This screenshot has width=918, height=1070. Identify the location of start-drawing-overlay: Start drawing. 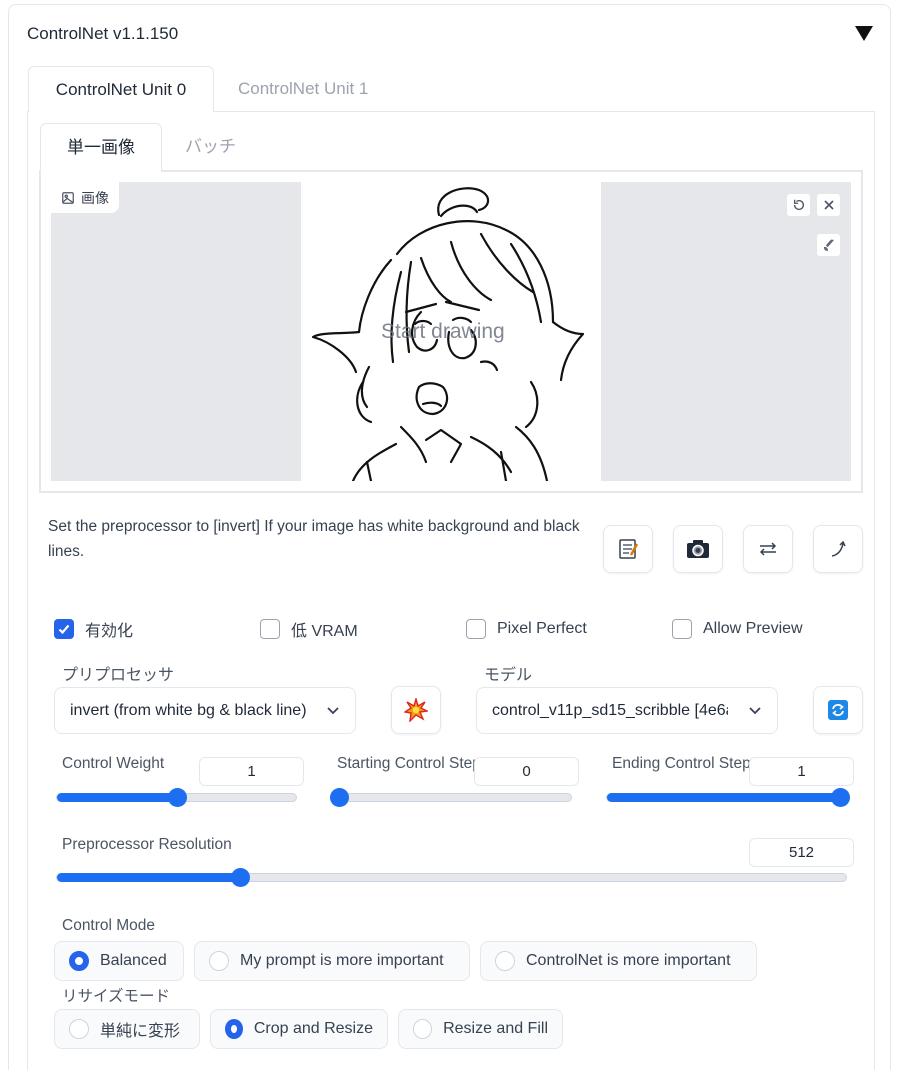
(443, 331).